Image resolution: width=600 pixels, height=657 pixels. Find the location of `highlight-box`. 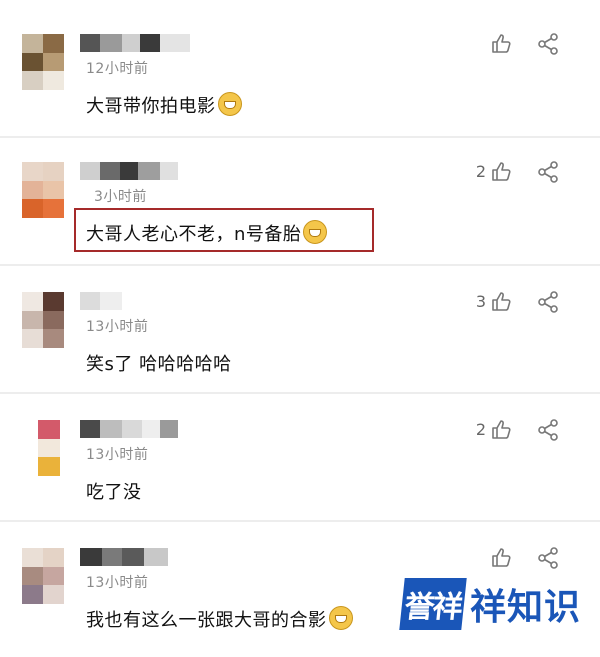

highlight-box is located at coordinates (224, 230).